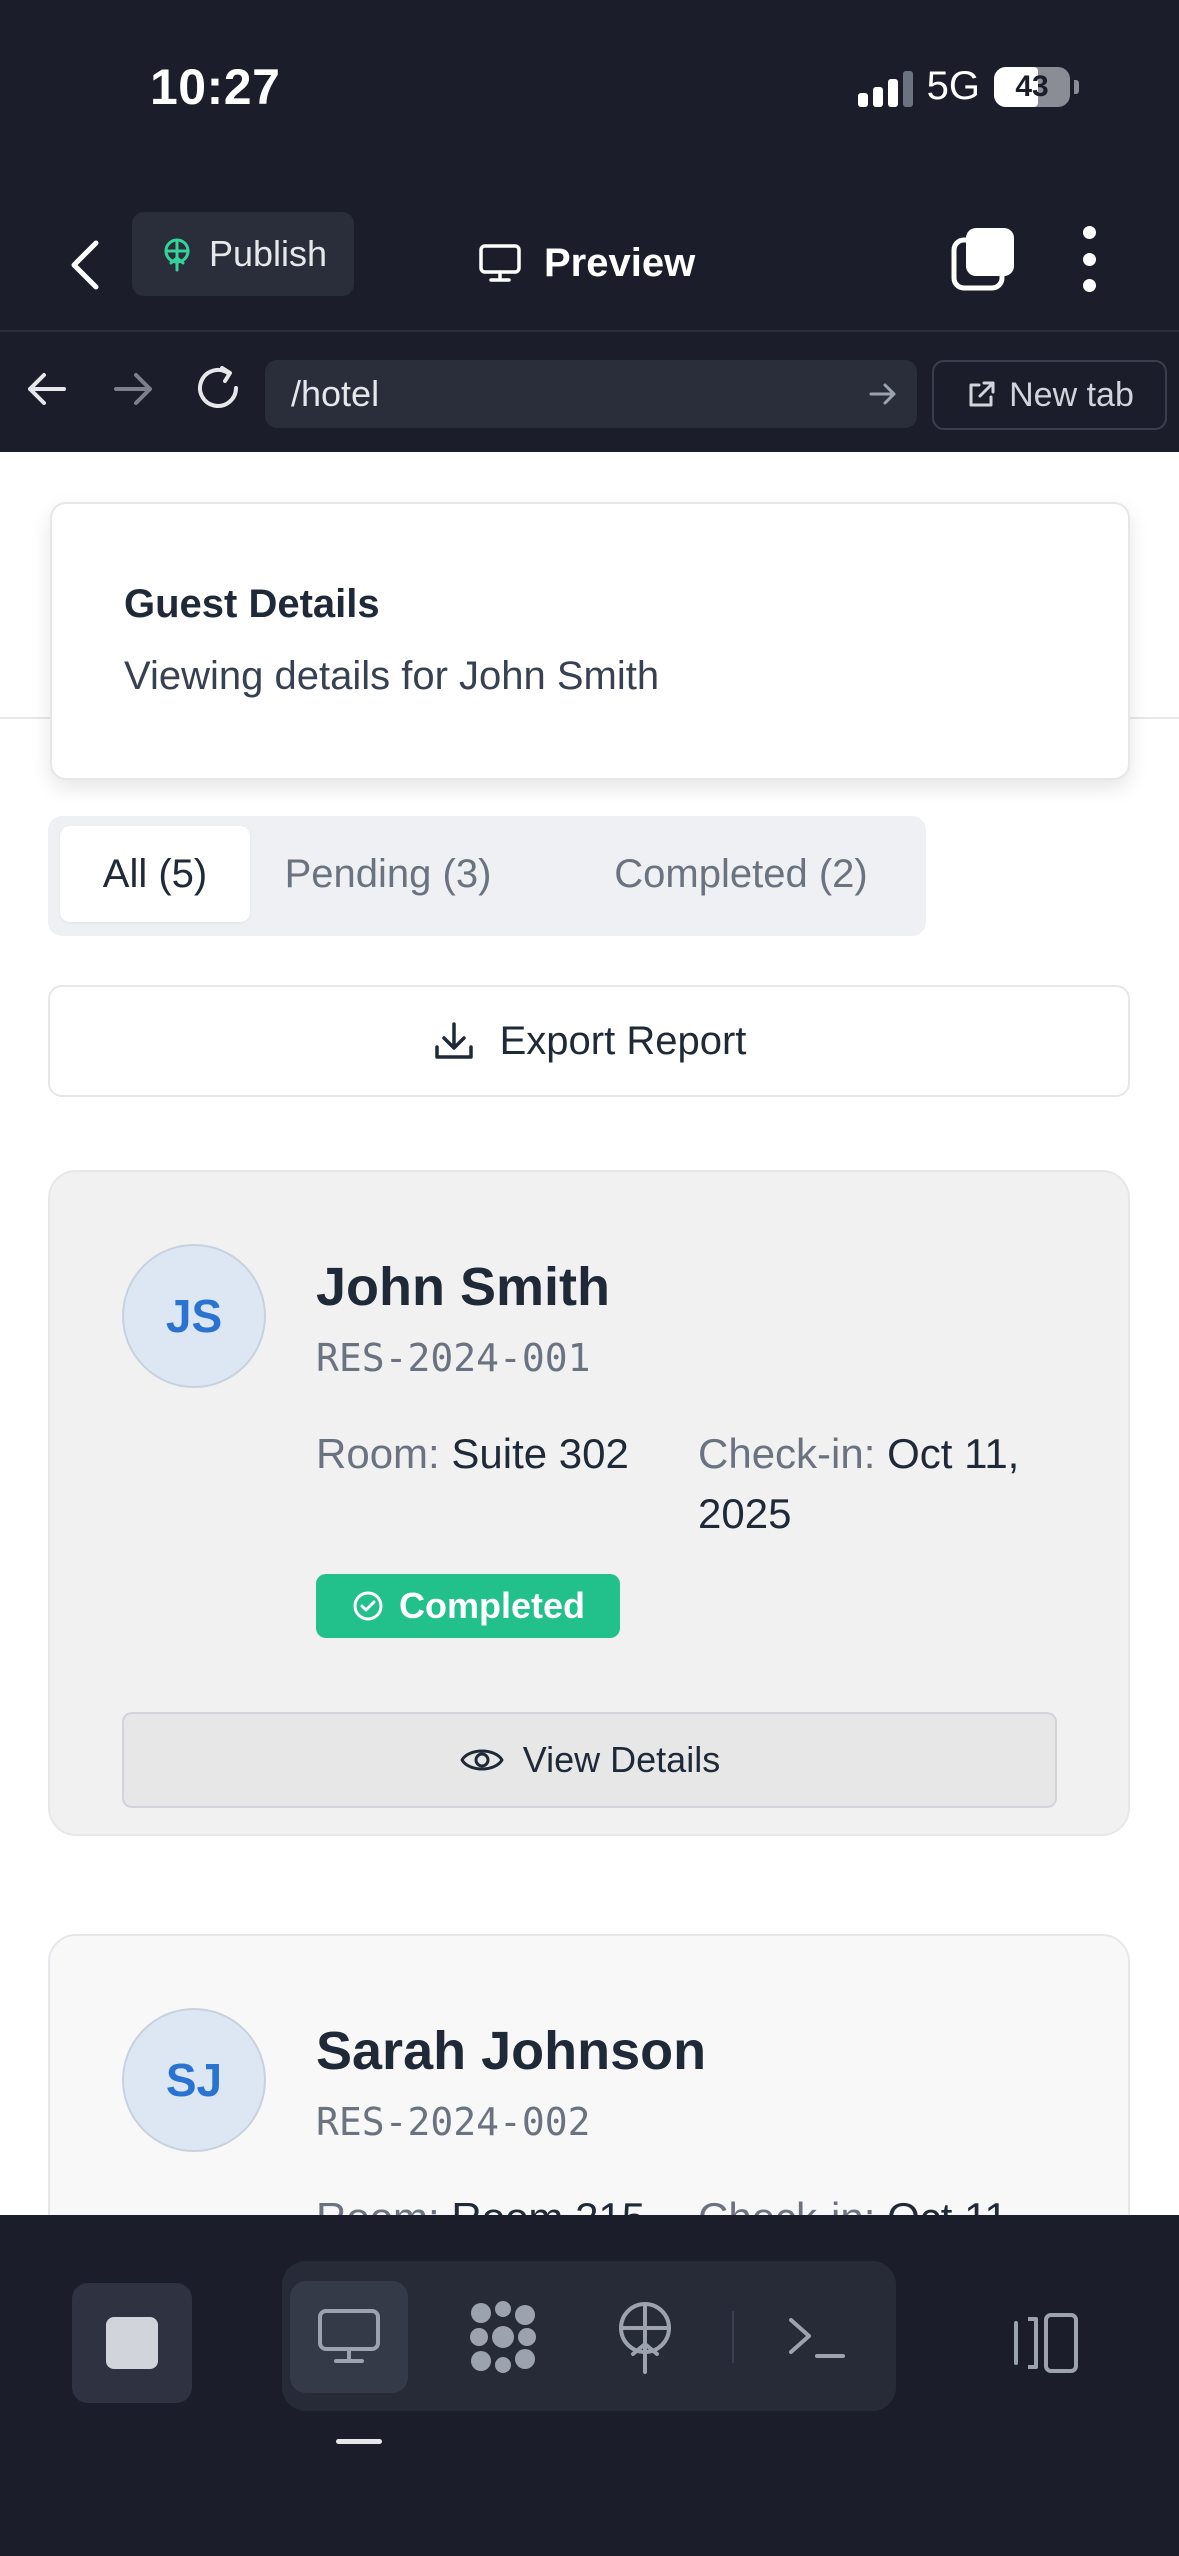  I want to click on guest-name: John Smith, so click(463, 1287).